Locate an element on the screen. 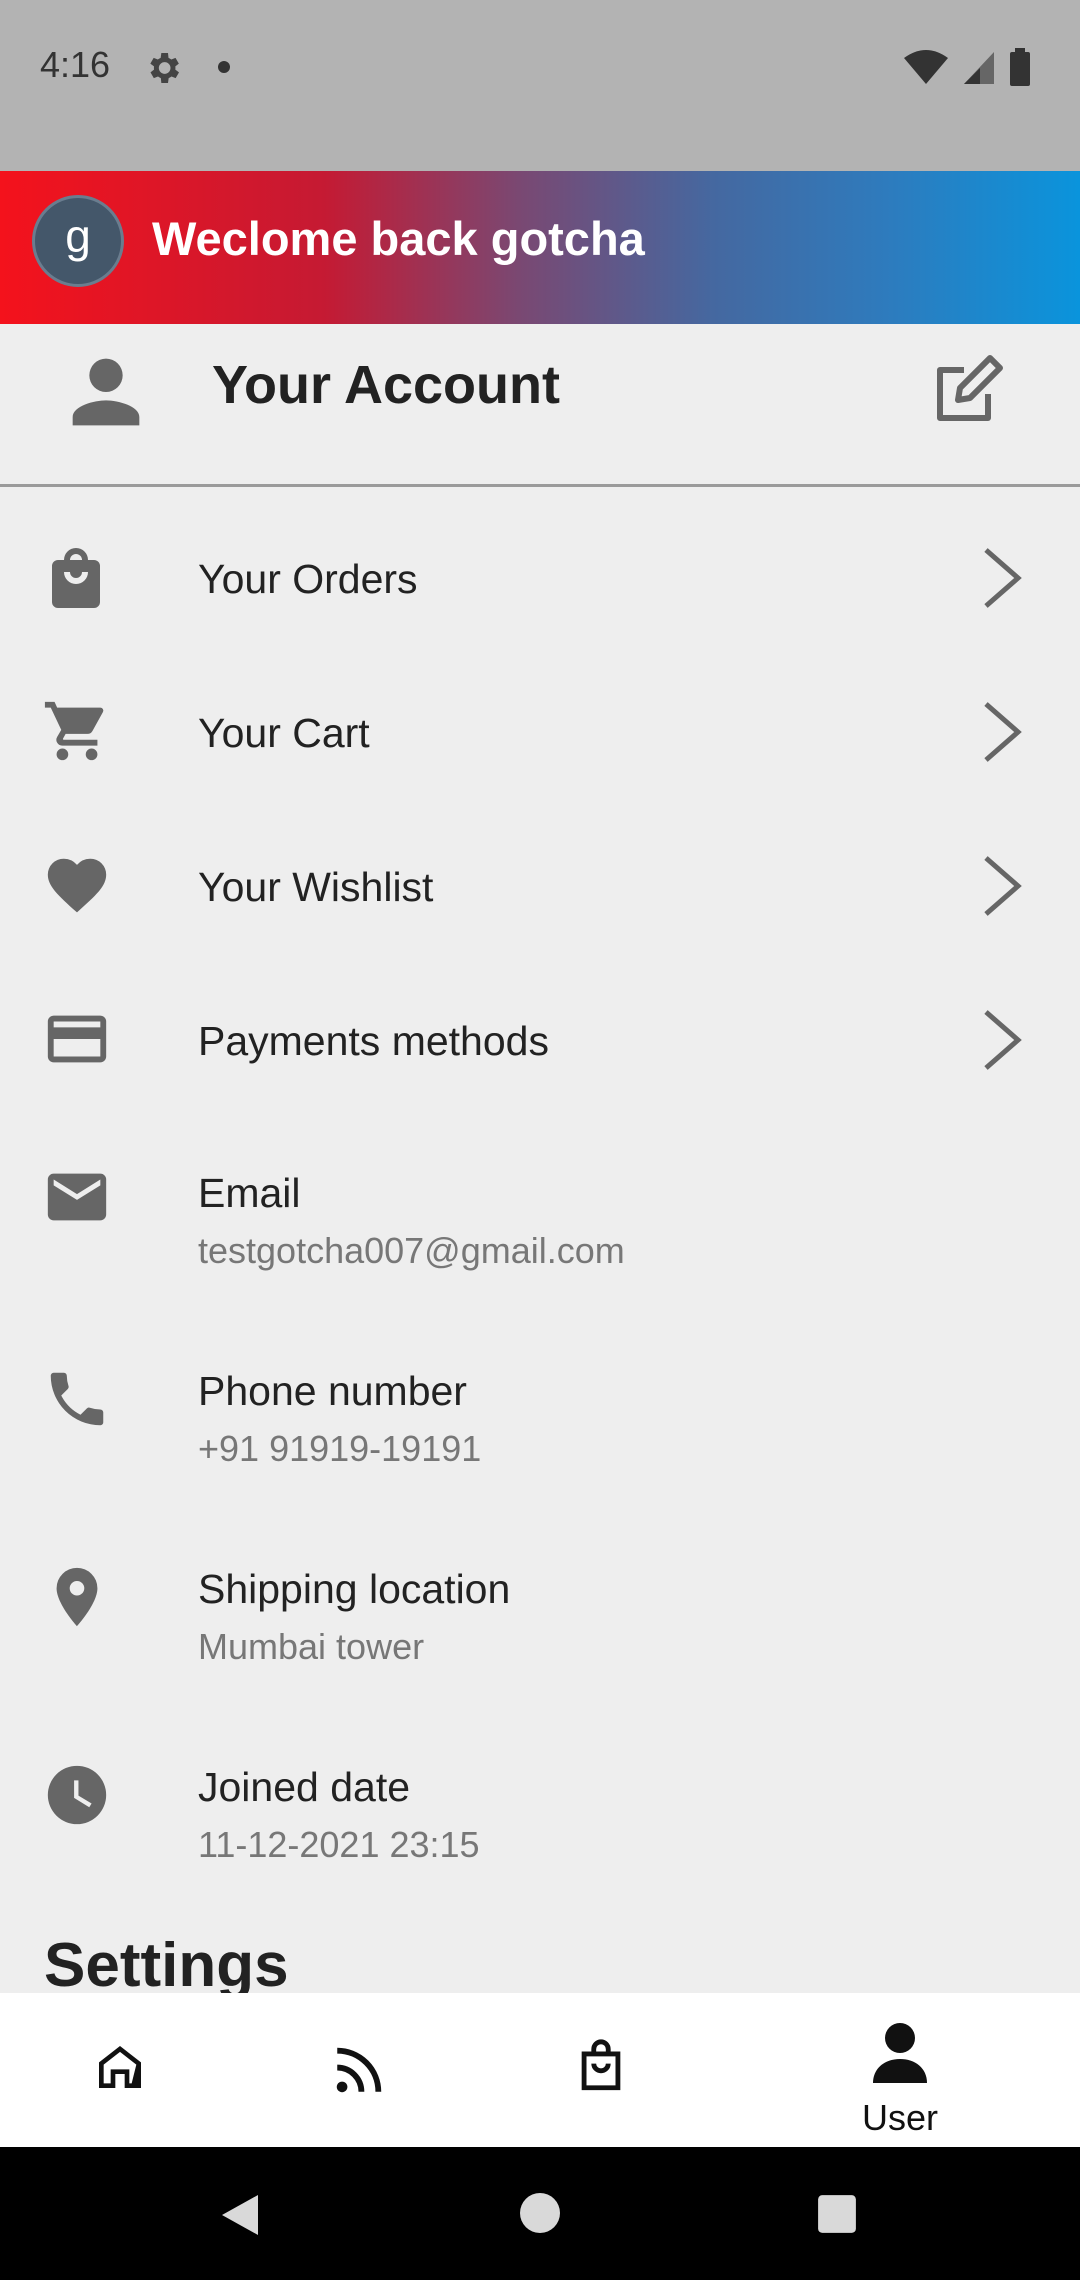 The image size is (1080, 2280). person-icon is located at coordinates (106, 392).